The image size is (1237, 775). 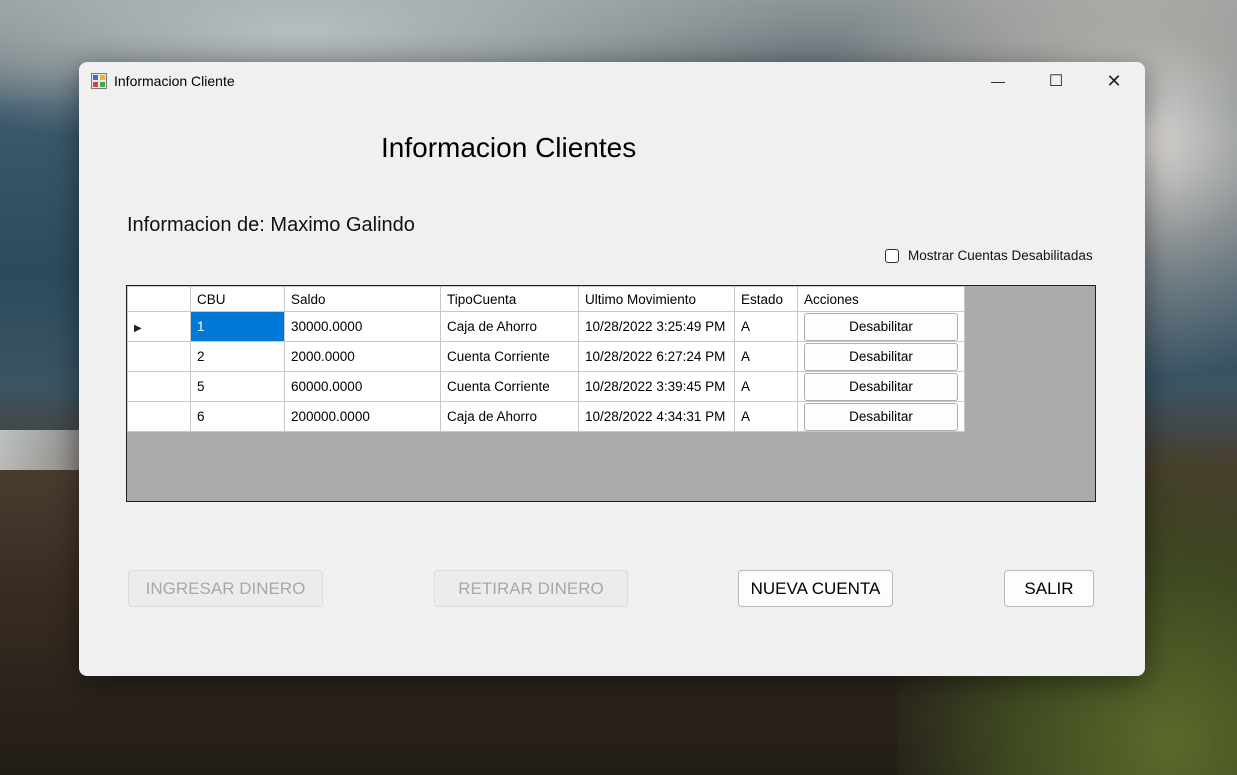 What do you see at coordinates (237, 326) in the screenshot?
I see `cell-cbu: 1` at bounding box center [237, 326].